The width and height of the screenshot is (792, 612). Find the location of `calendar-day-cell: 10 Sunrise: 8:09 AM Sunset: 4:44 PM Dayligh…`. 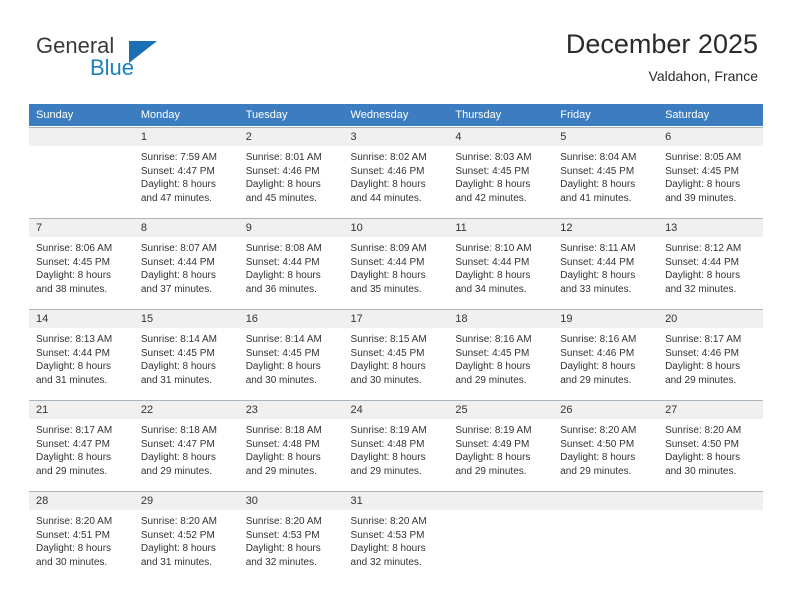

calendar-day-cell: 10 Sunrise: 8:09 AM Sunset: 4:44 PM Dayligh… is located at coordinates (396, 263).